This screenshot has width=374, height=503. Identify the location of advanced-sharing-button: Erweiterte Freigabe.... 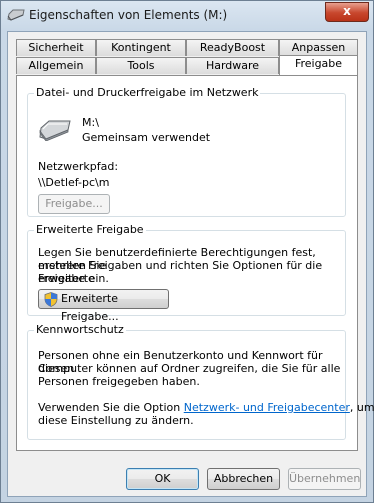
(103, 306).